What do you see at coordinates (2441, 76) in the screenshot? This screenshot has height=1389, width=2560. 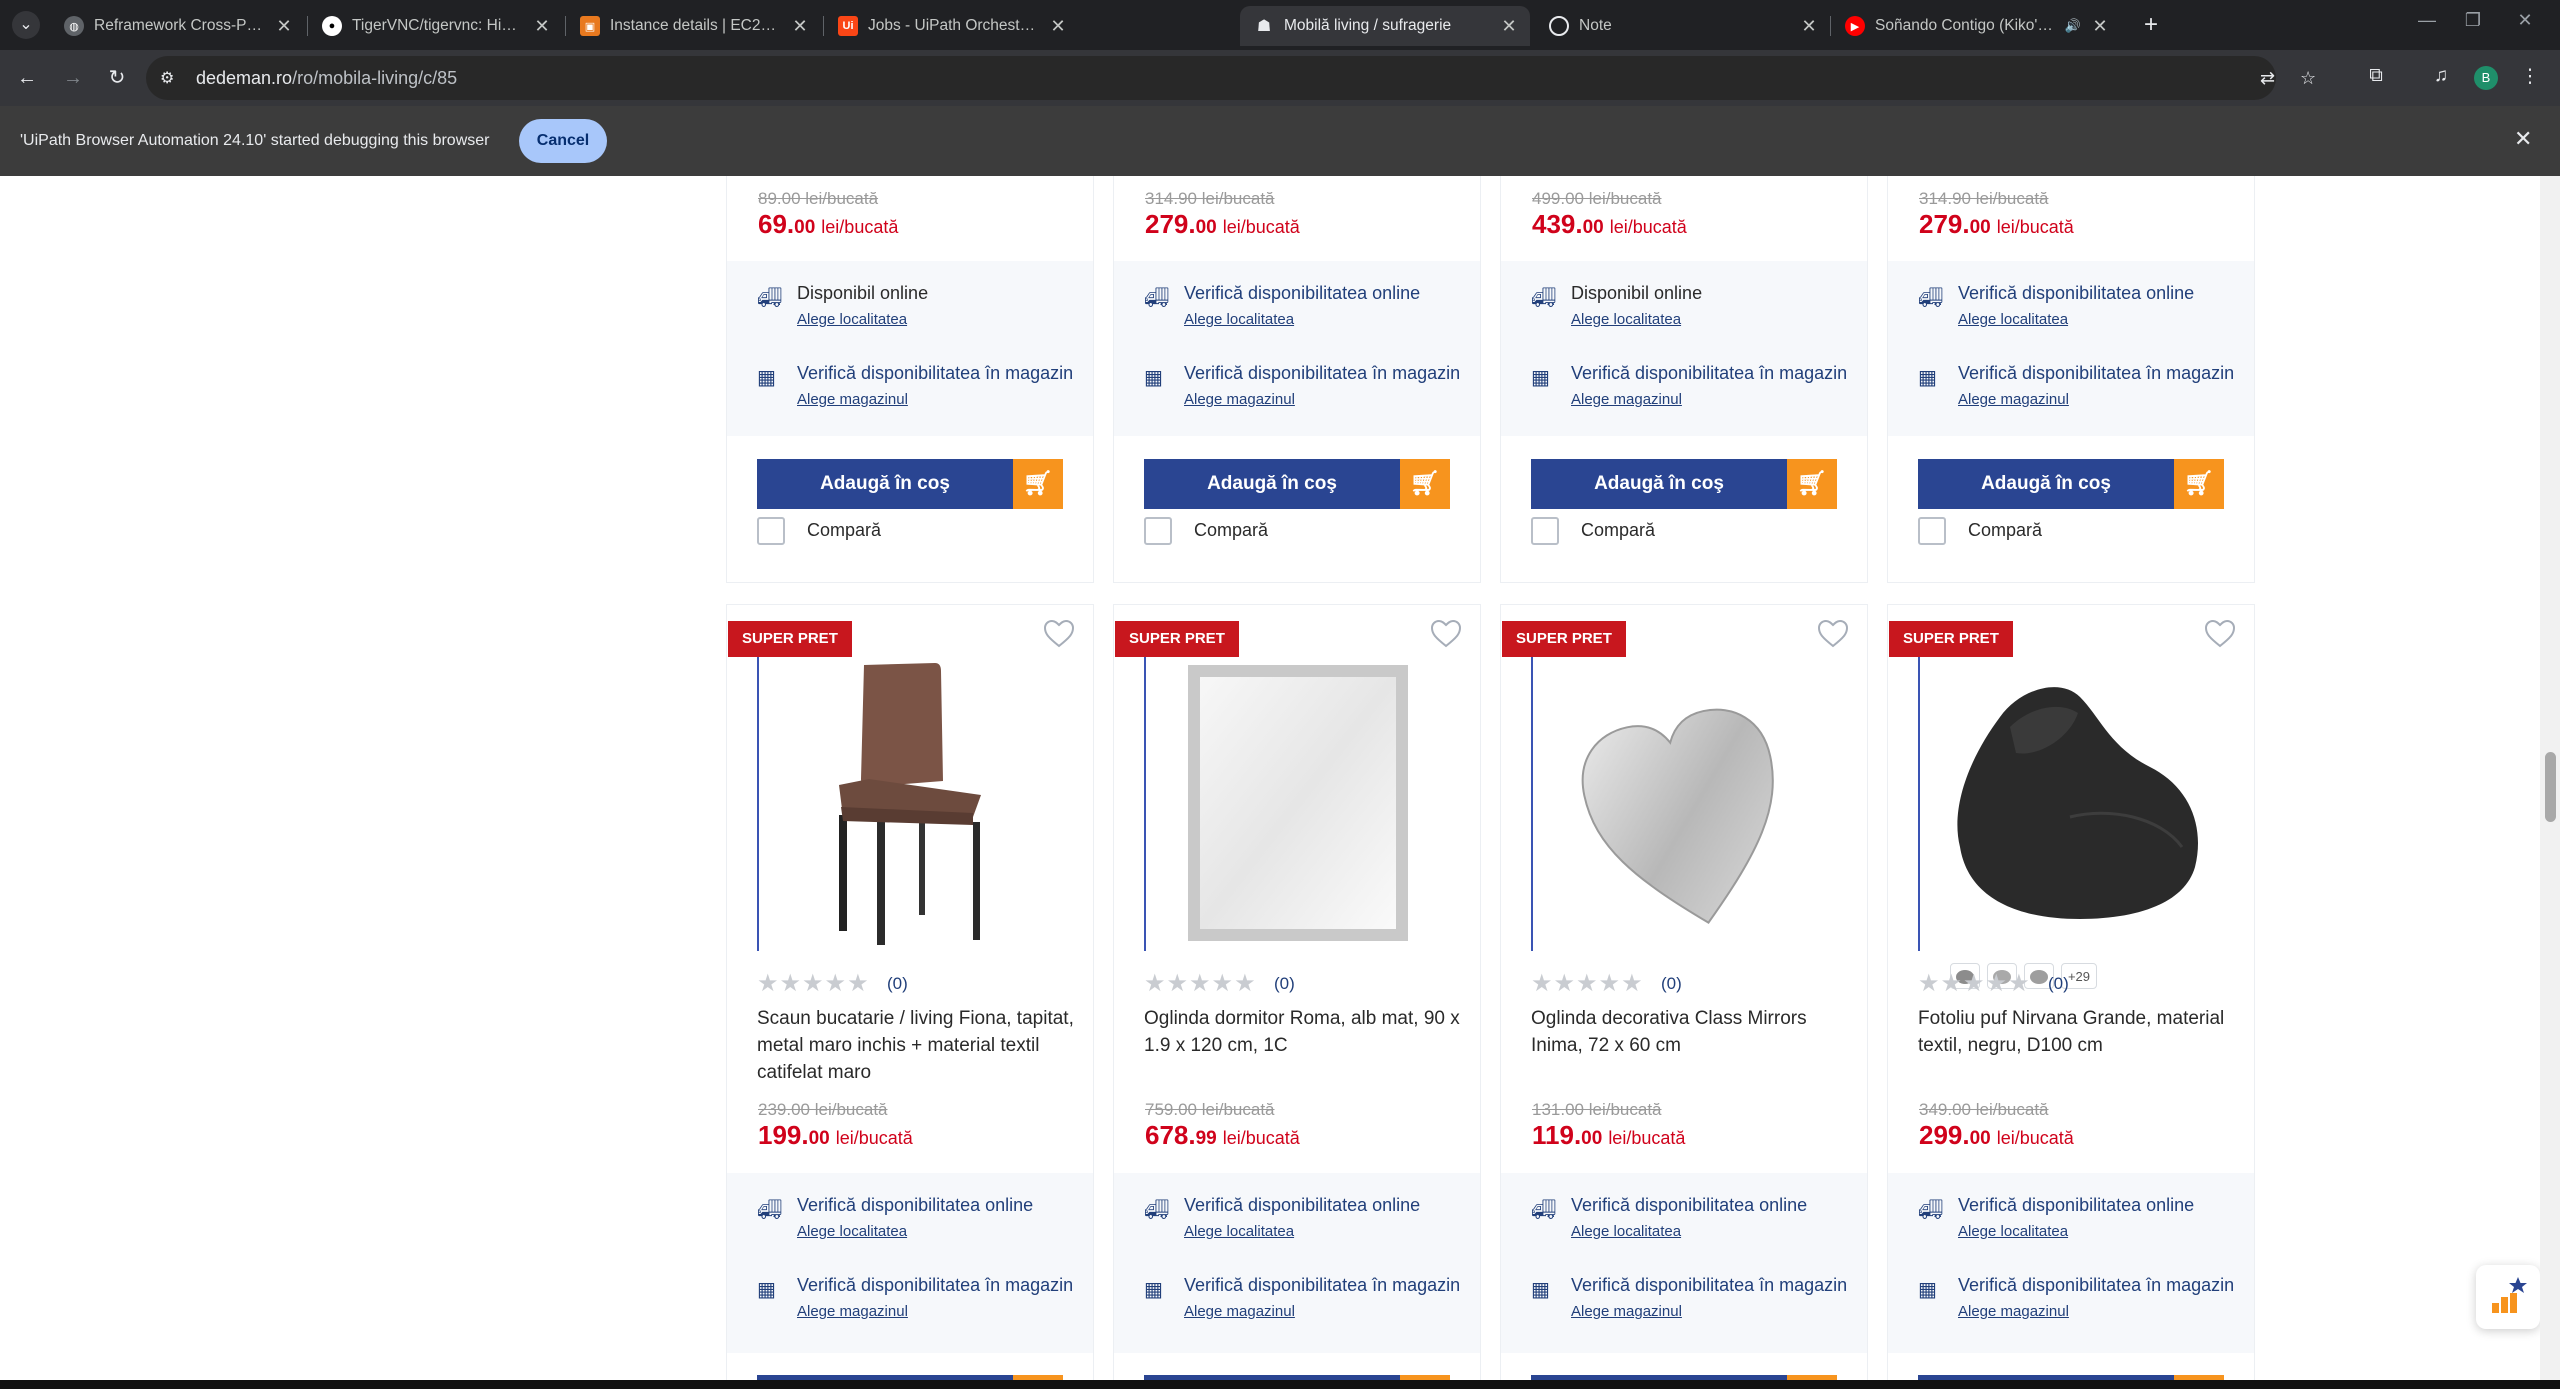 I see `media-controls-icon: ♫` at bounding box center [2441, 76].